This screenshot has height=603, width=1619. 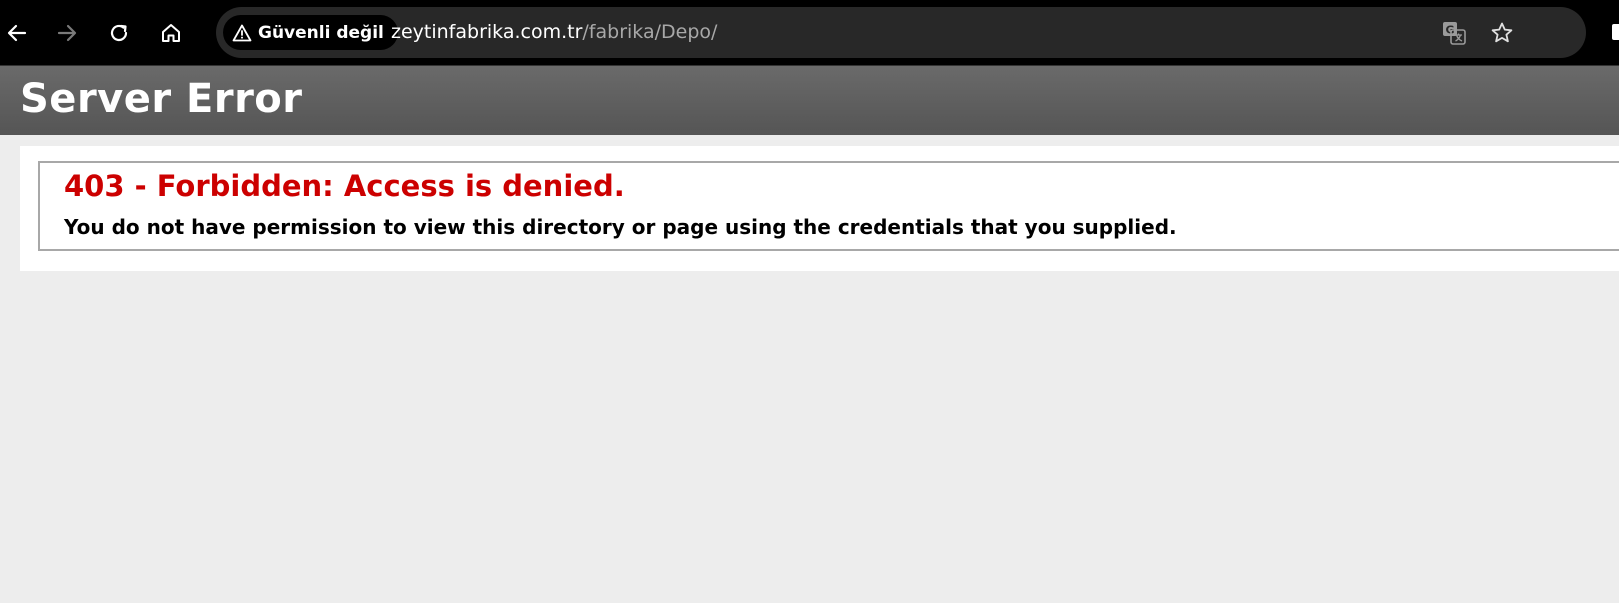 I want to click on forward-button, so click(x=67, y=33).